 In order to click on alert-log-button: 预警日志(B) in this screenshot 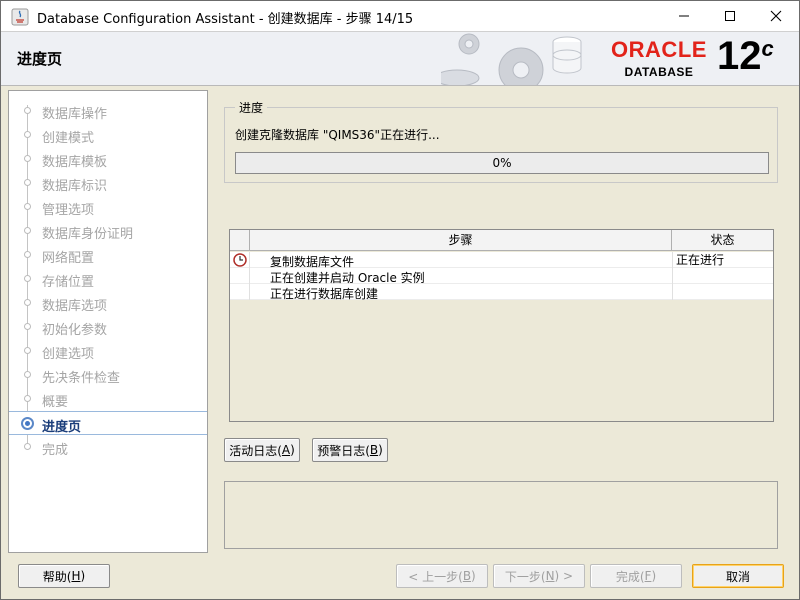, I will do `click(350, 450)`.